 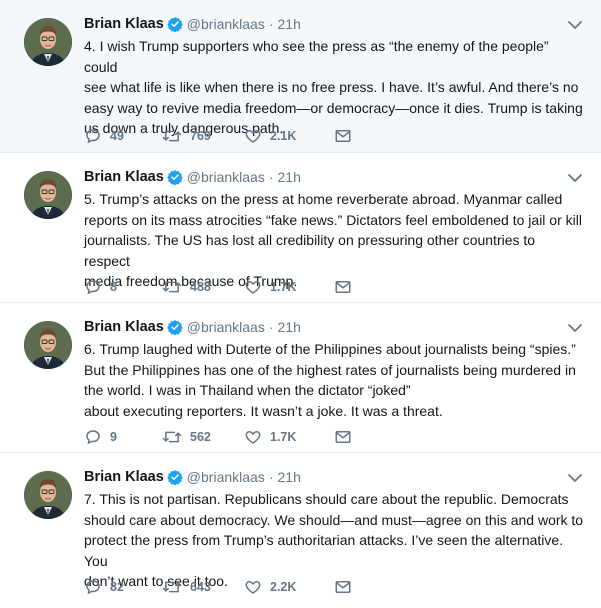 I want to click on like-count: 2.1K, so click(x=283, y=136).